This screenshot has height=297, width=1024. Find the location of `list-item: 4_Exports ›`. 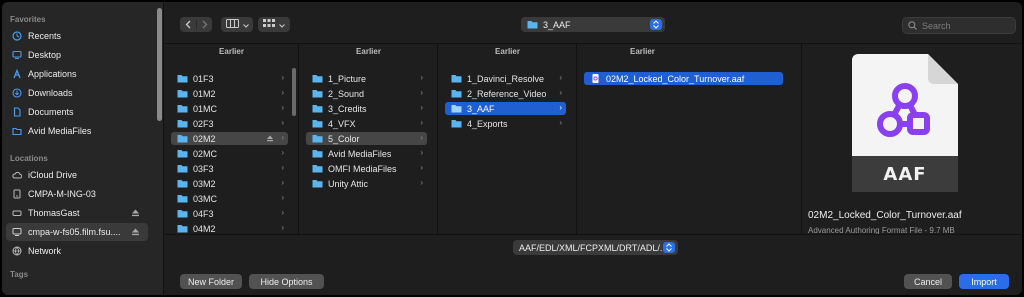

list-item: 4_Exports › is located at coordinates (505, 123).